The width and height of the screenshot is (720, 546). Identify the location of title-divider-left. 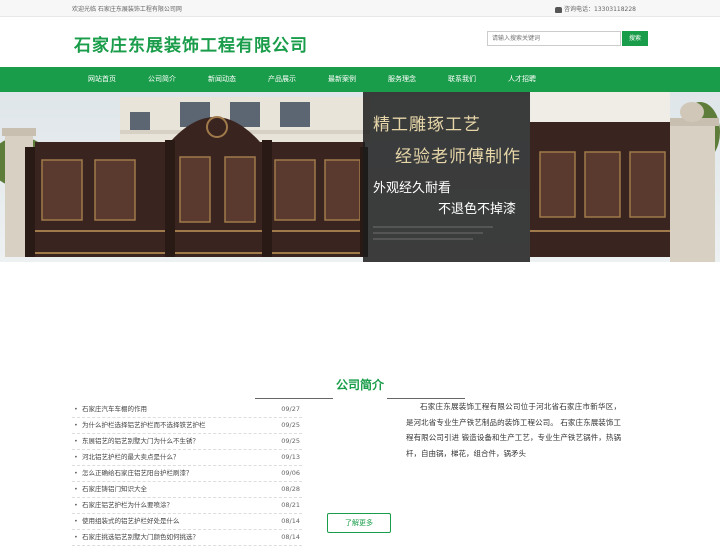
(294, 398).